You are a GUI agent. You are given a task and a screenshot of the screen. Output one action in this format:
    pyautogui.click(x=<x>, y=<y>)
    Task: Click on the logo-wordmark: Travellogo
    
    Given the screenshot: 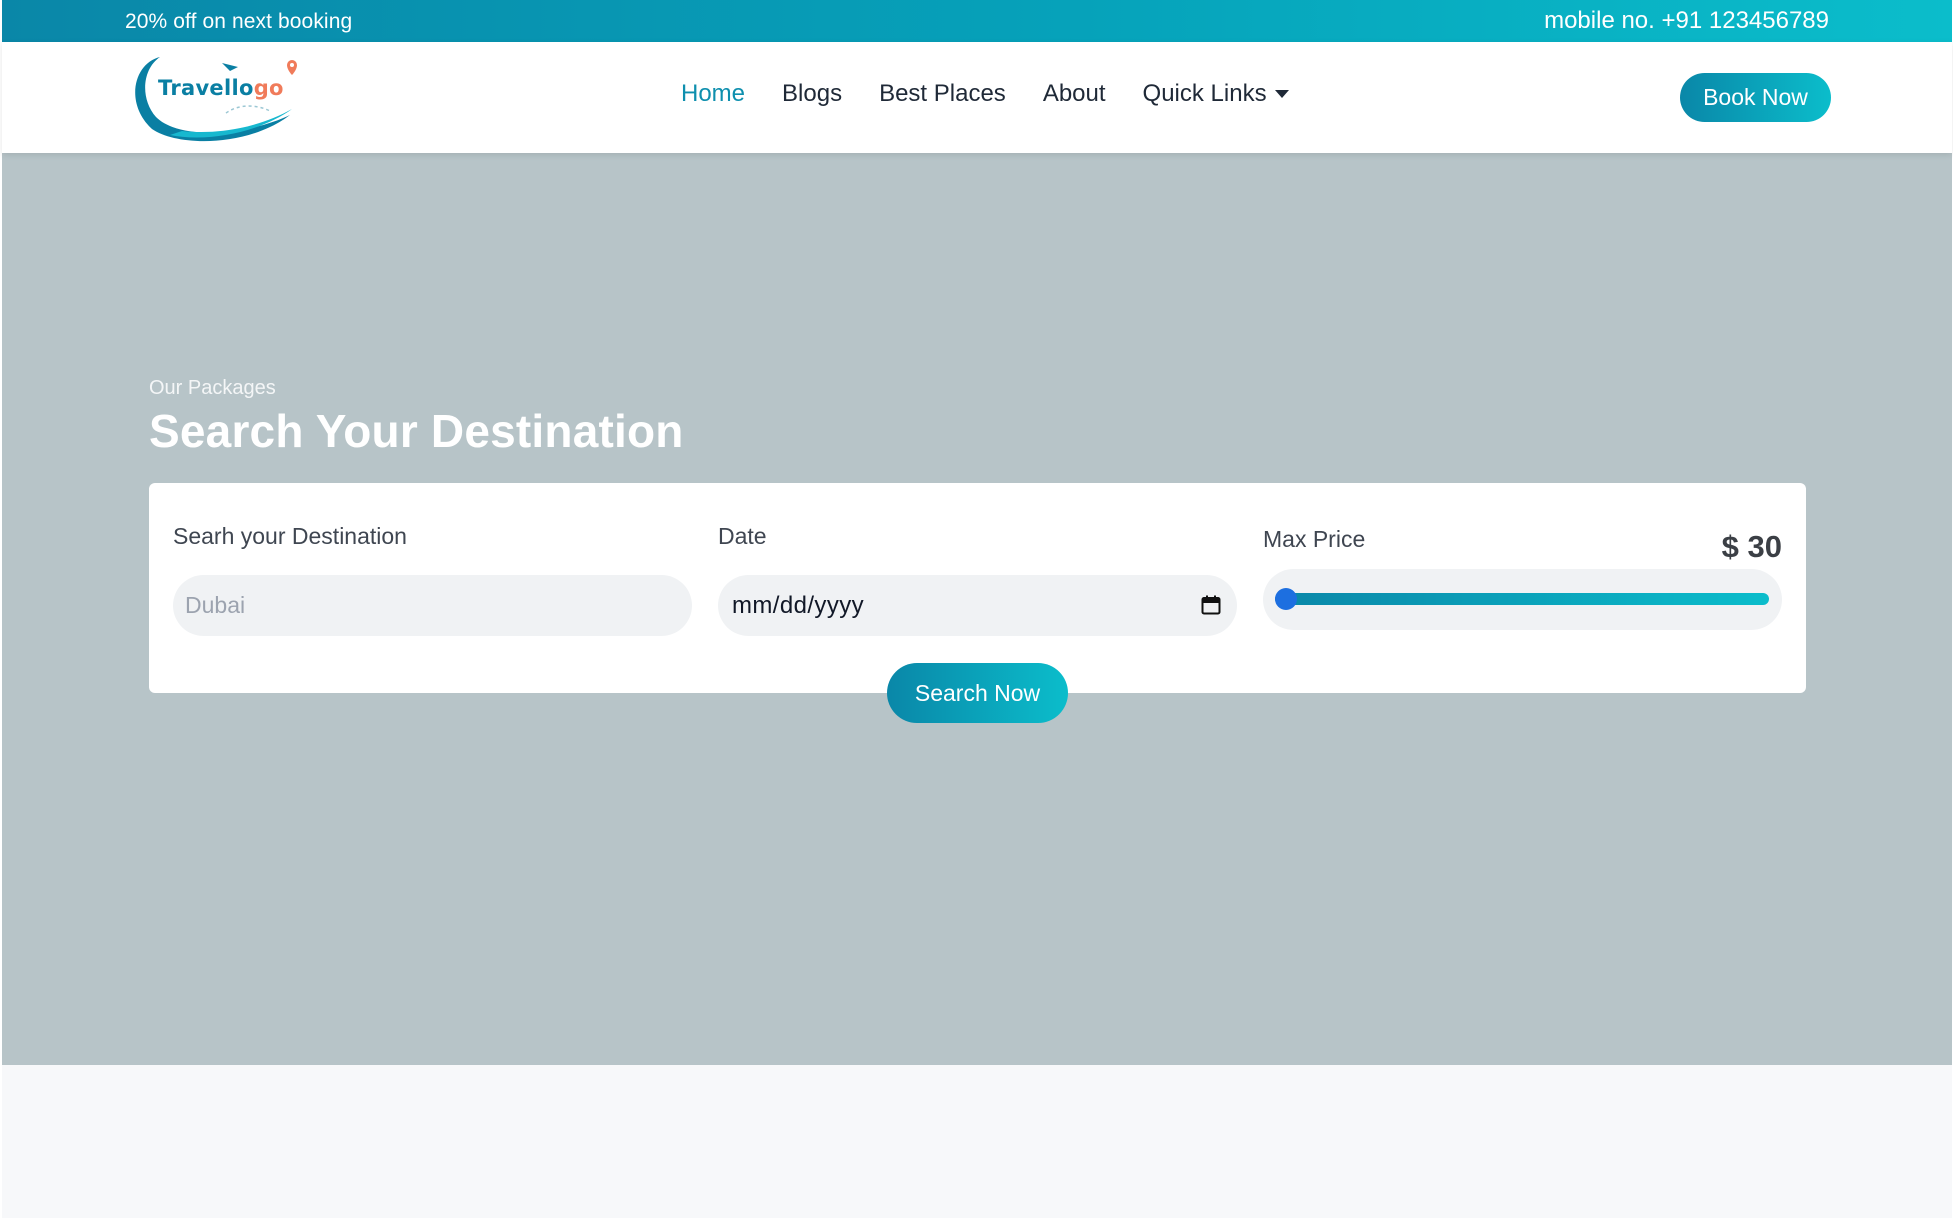 What is the action you would take?
    pyautogui.click(x=221, y=88)
    